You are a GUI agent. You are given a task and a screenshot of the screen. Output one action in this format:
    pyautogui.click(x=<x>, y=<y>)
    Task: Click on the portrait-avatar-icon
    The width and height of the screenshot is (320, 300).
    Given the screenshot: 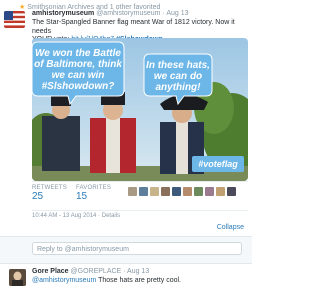 What is the action you would take?
    pyautogui.click(x=17, y=277)
    